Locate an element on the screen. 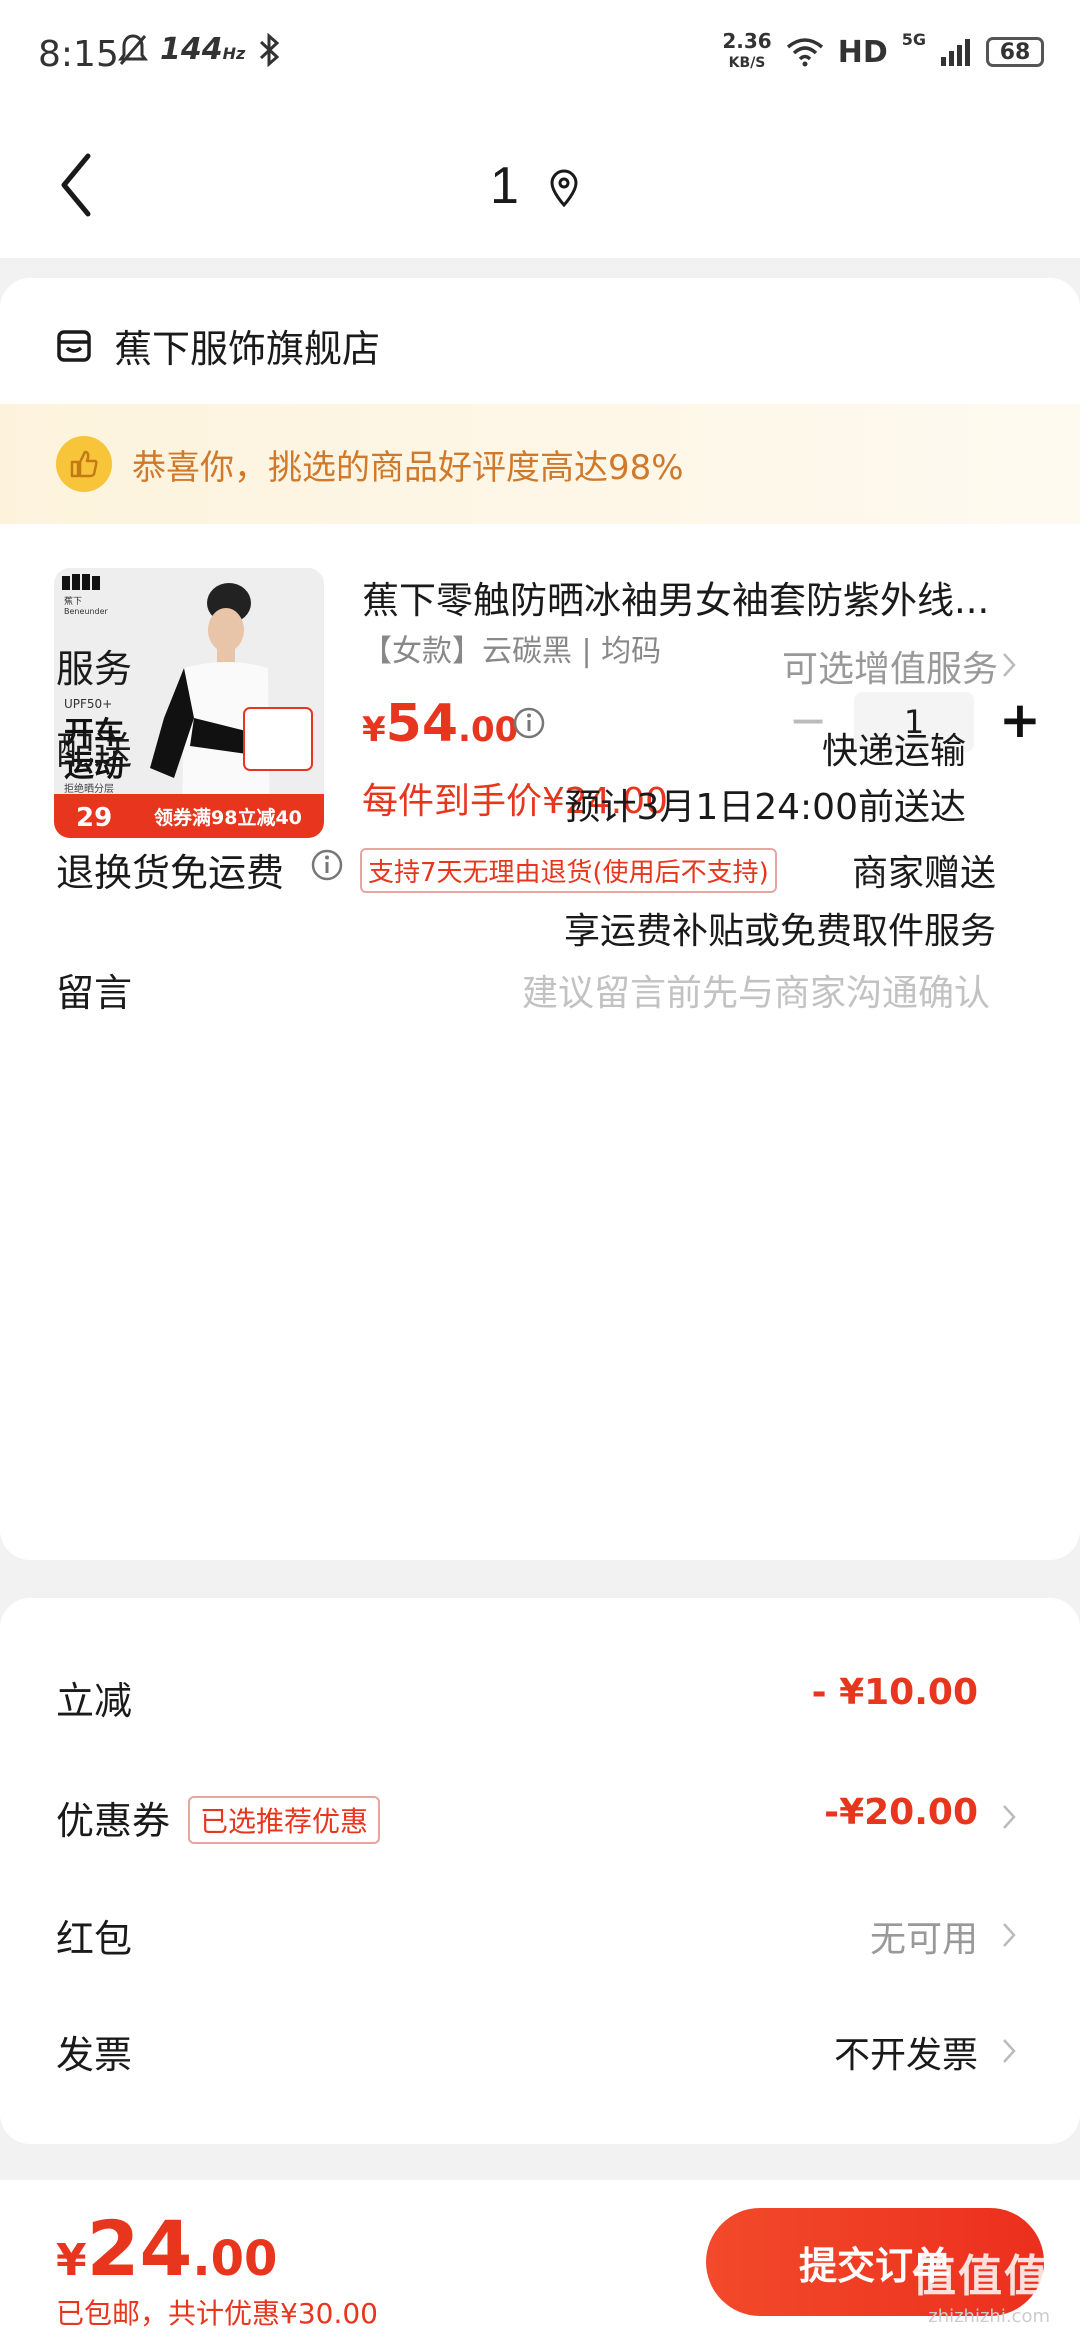  store-icon is located at coordinates (74, 345).